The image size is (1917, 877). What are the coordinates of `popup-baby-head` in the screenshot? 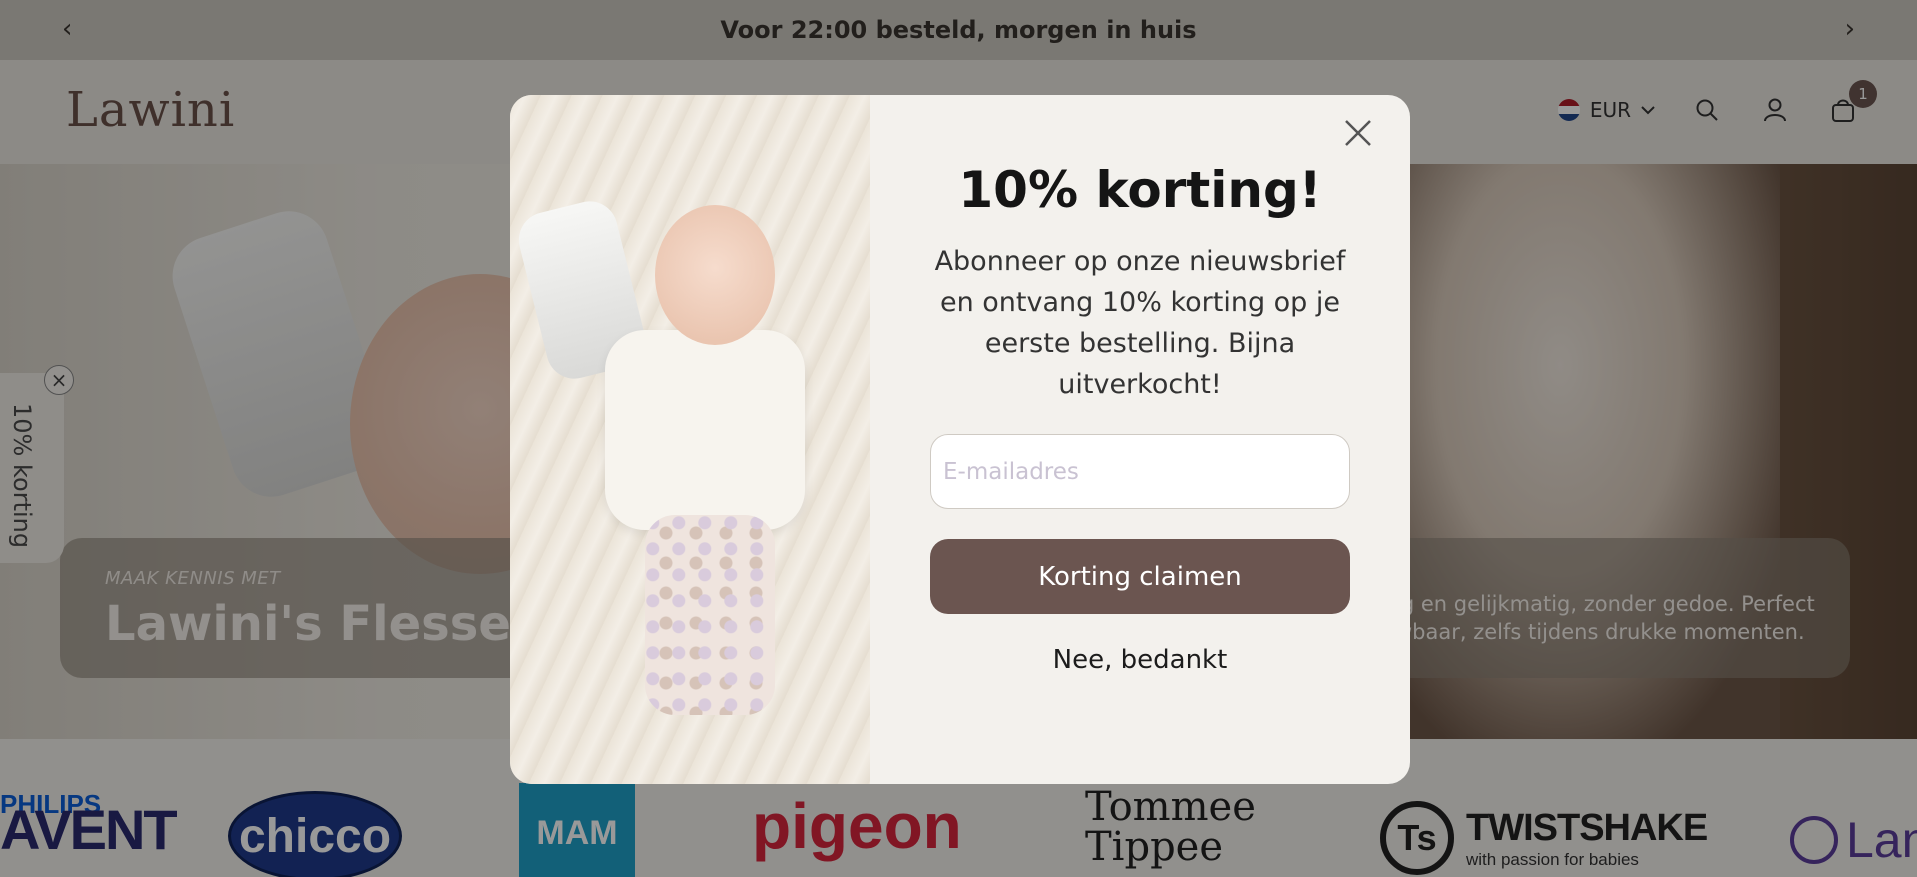 It's located at (715, 275).